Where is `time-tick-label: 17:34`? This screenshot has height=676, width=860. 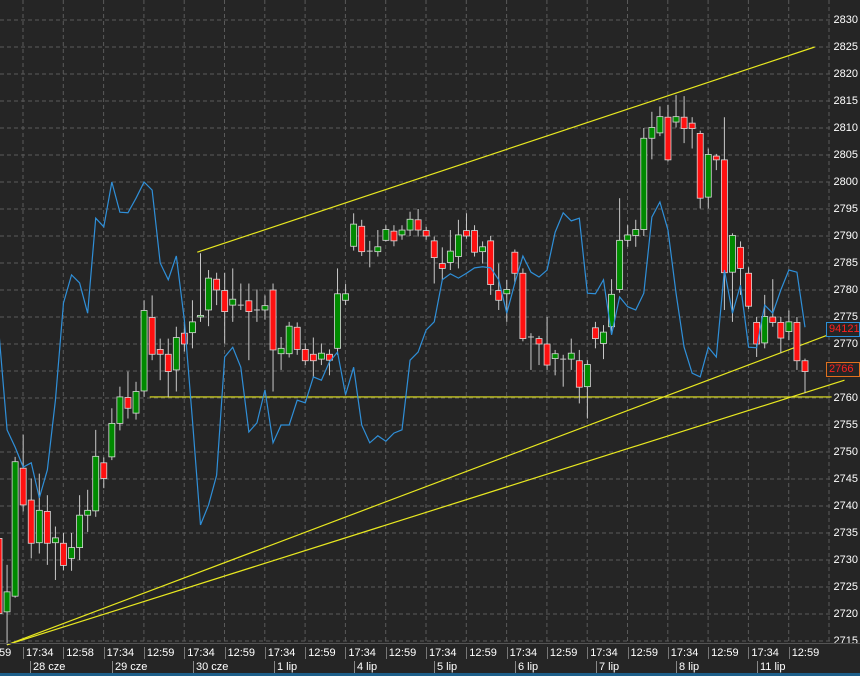 time-tick-label: 17:34 is located at coordinates (118, 653).